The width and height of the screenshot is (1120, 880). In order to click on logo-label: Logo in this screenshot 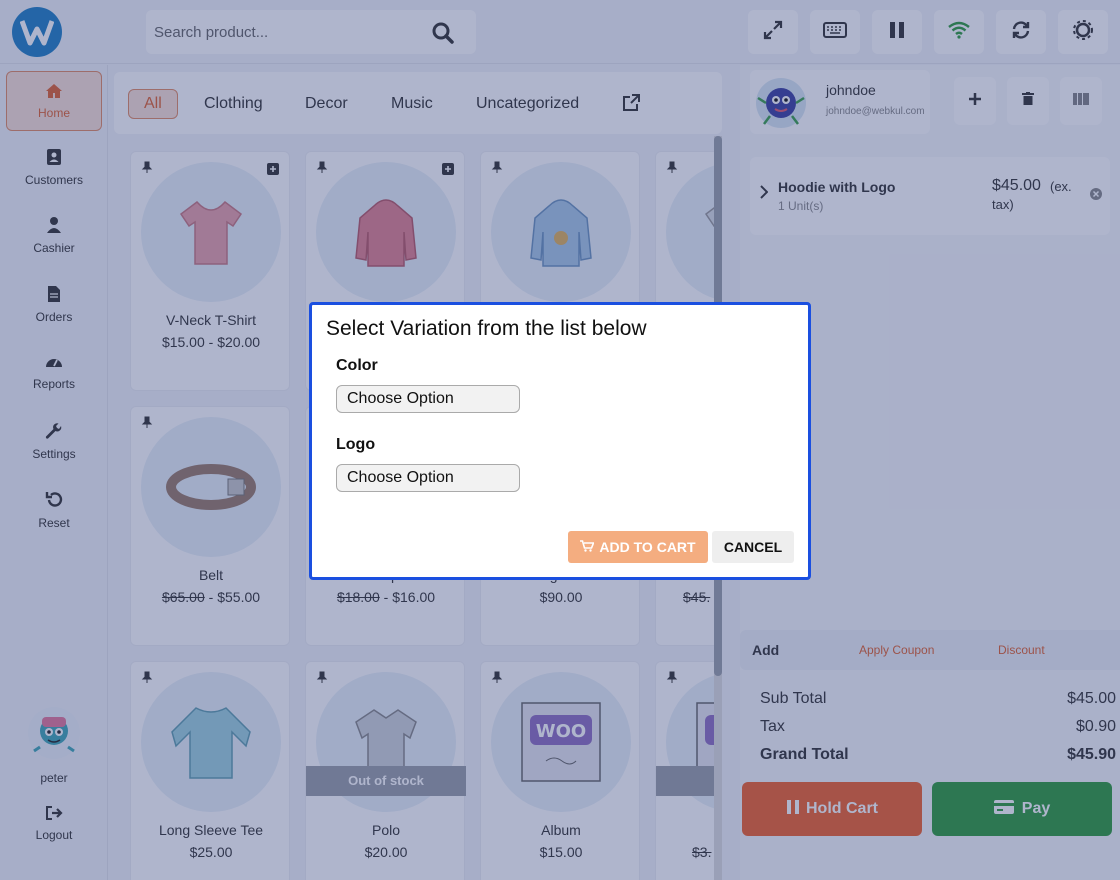, I will do `click(356, 444)`.